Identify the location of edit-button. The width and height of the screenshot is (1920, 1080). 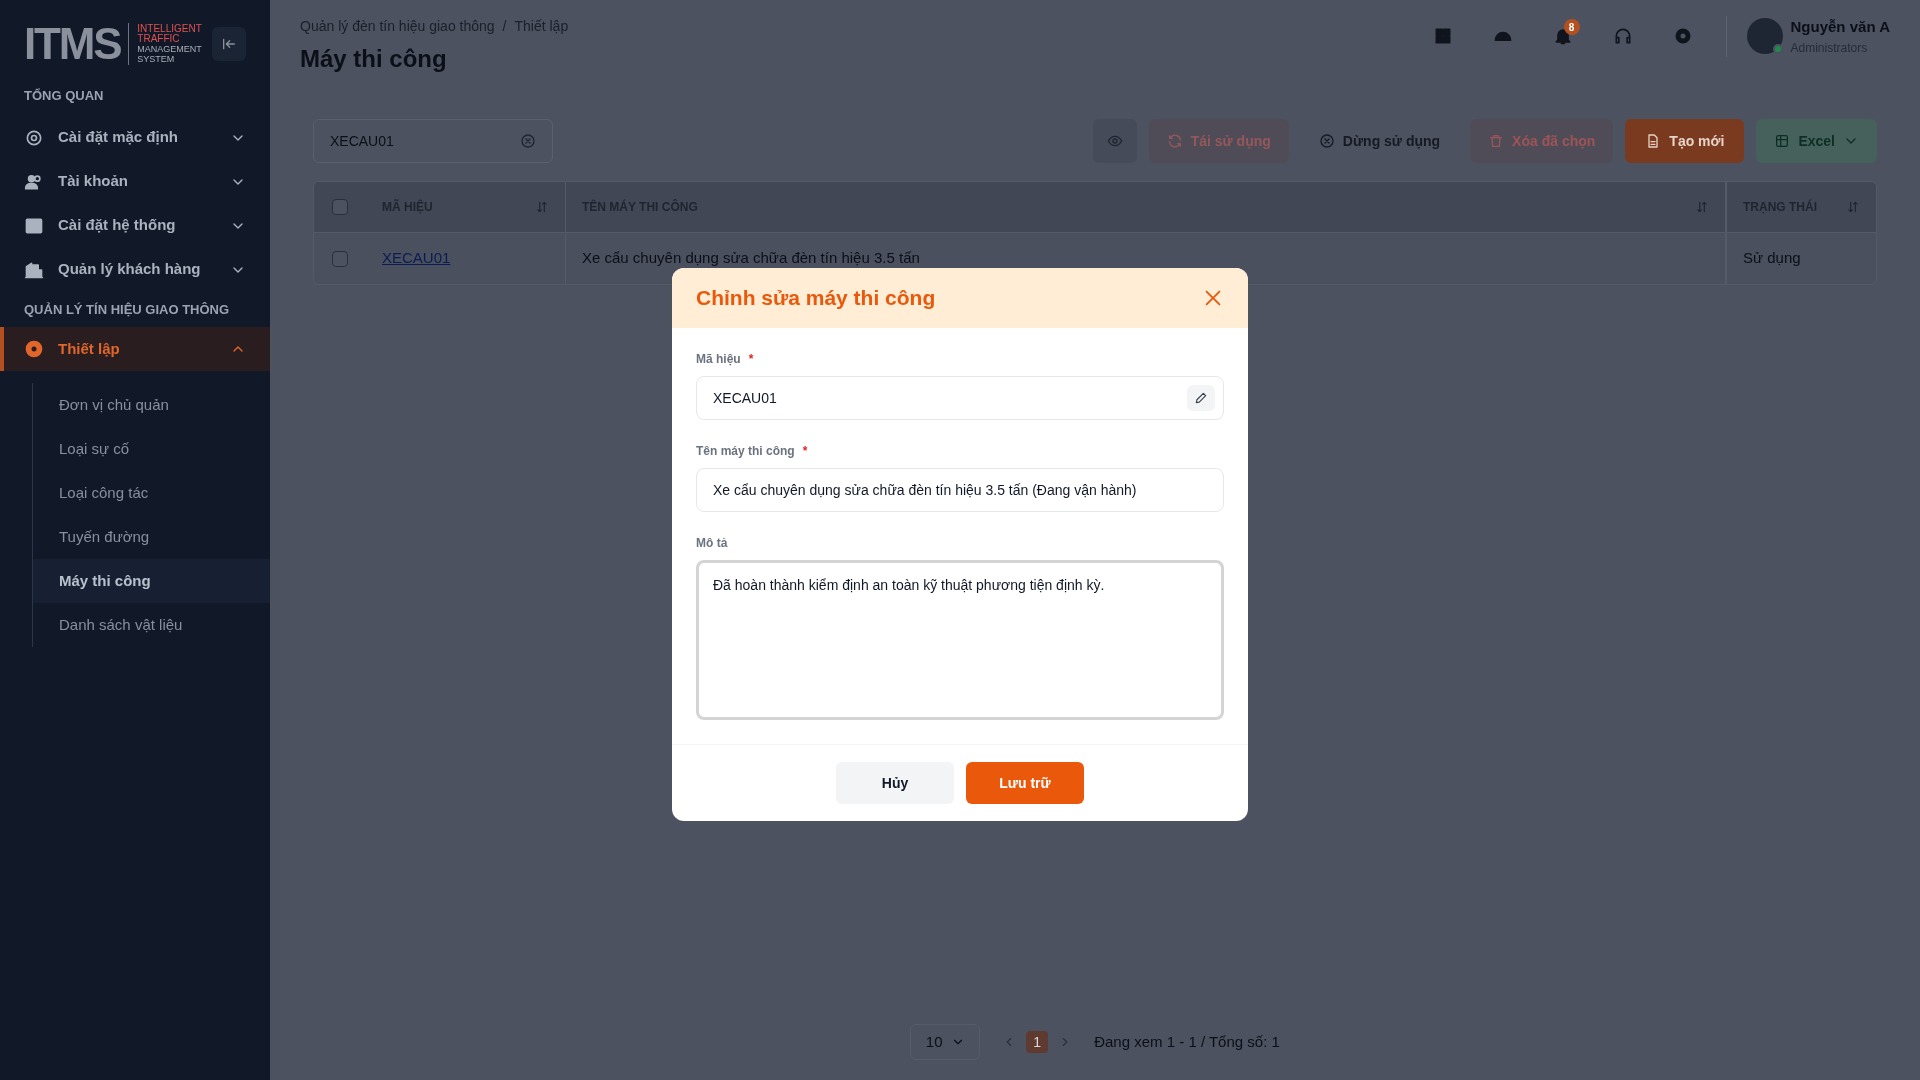
(1201, 398).